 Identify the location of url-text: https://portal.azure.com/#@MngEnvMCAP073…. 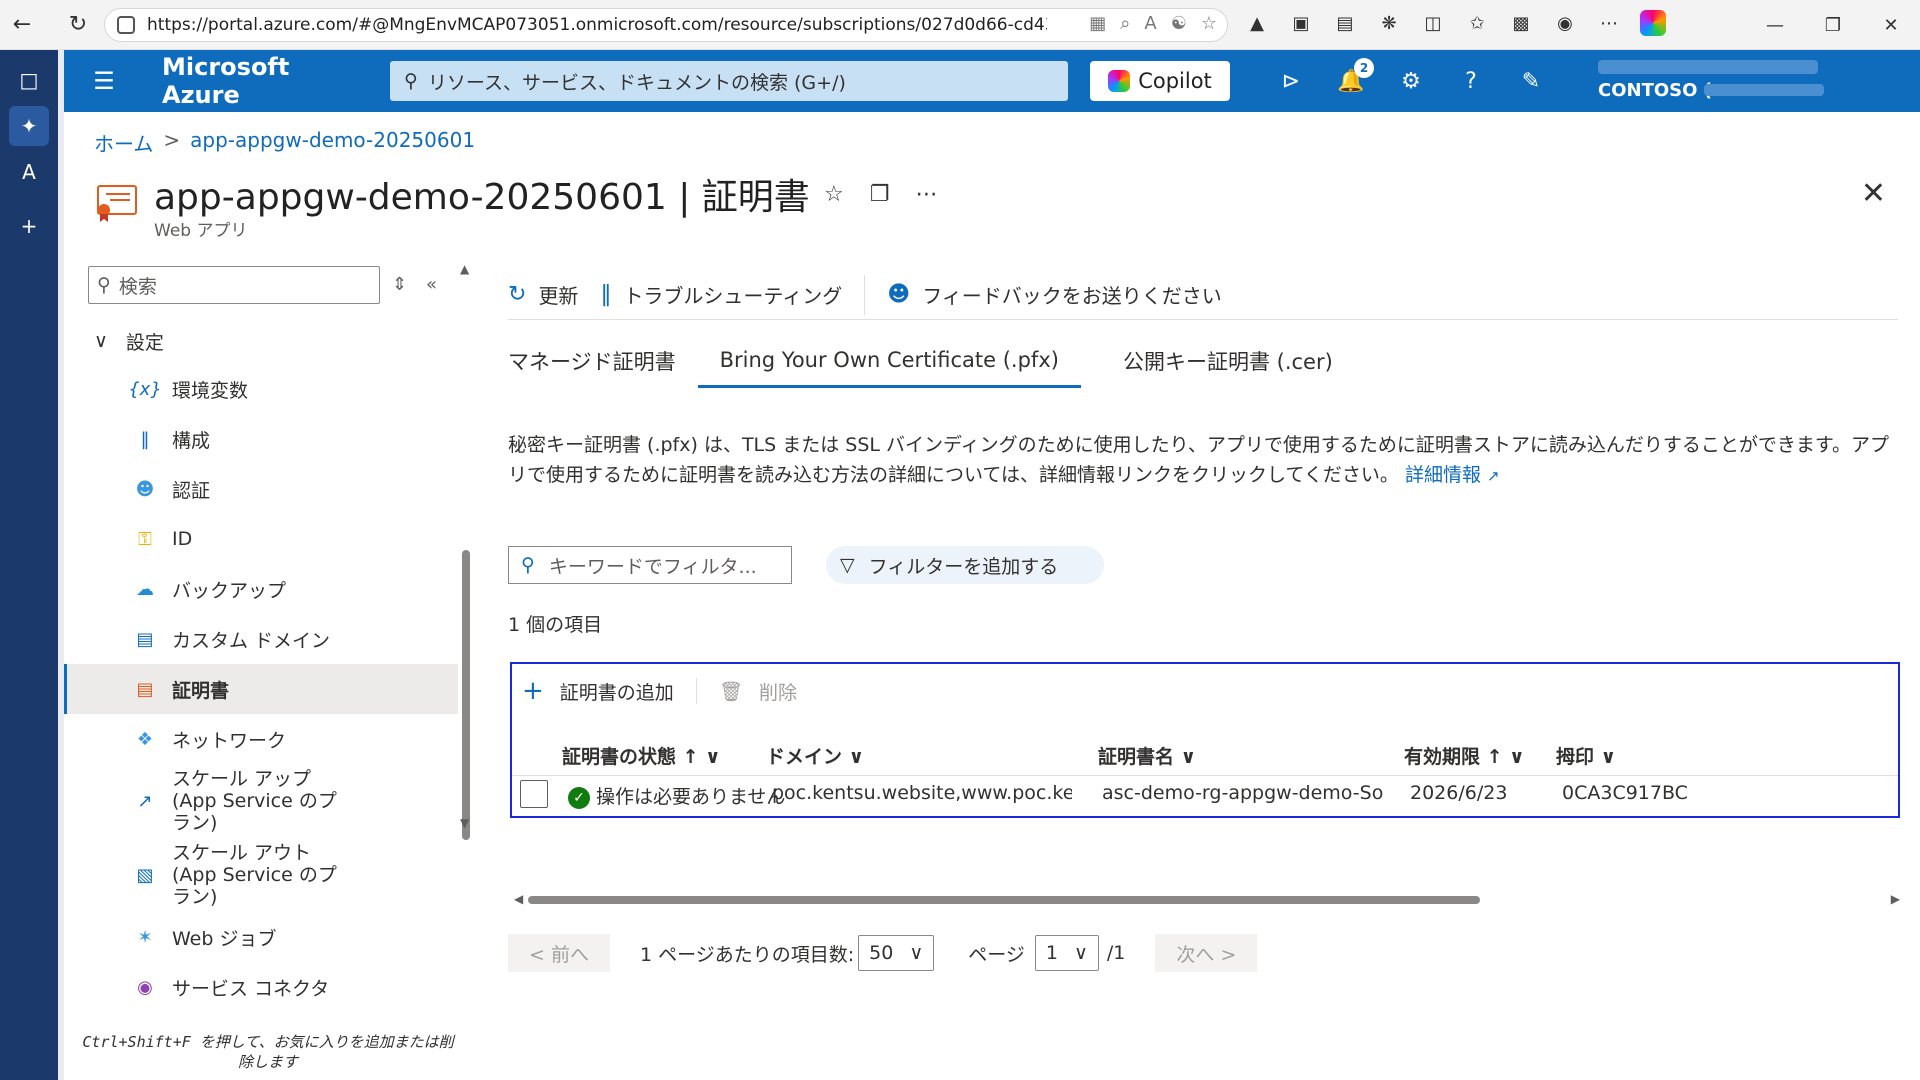
(597, 25).